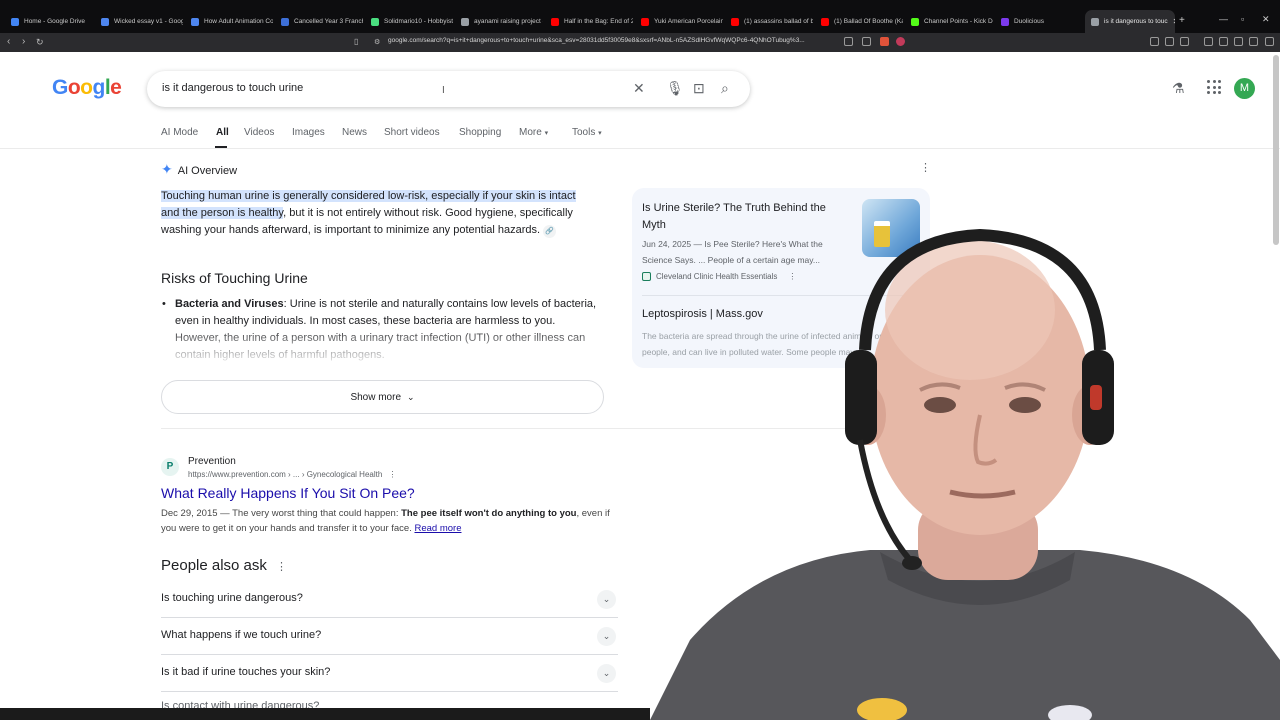 The width and height of the screenshot is (1280, 720). Describe the element at coordinates (389, 673) in the screenshot. I see `paa-question: Is it bad if urine touches your skin? ⌄` at that location.